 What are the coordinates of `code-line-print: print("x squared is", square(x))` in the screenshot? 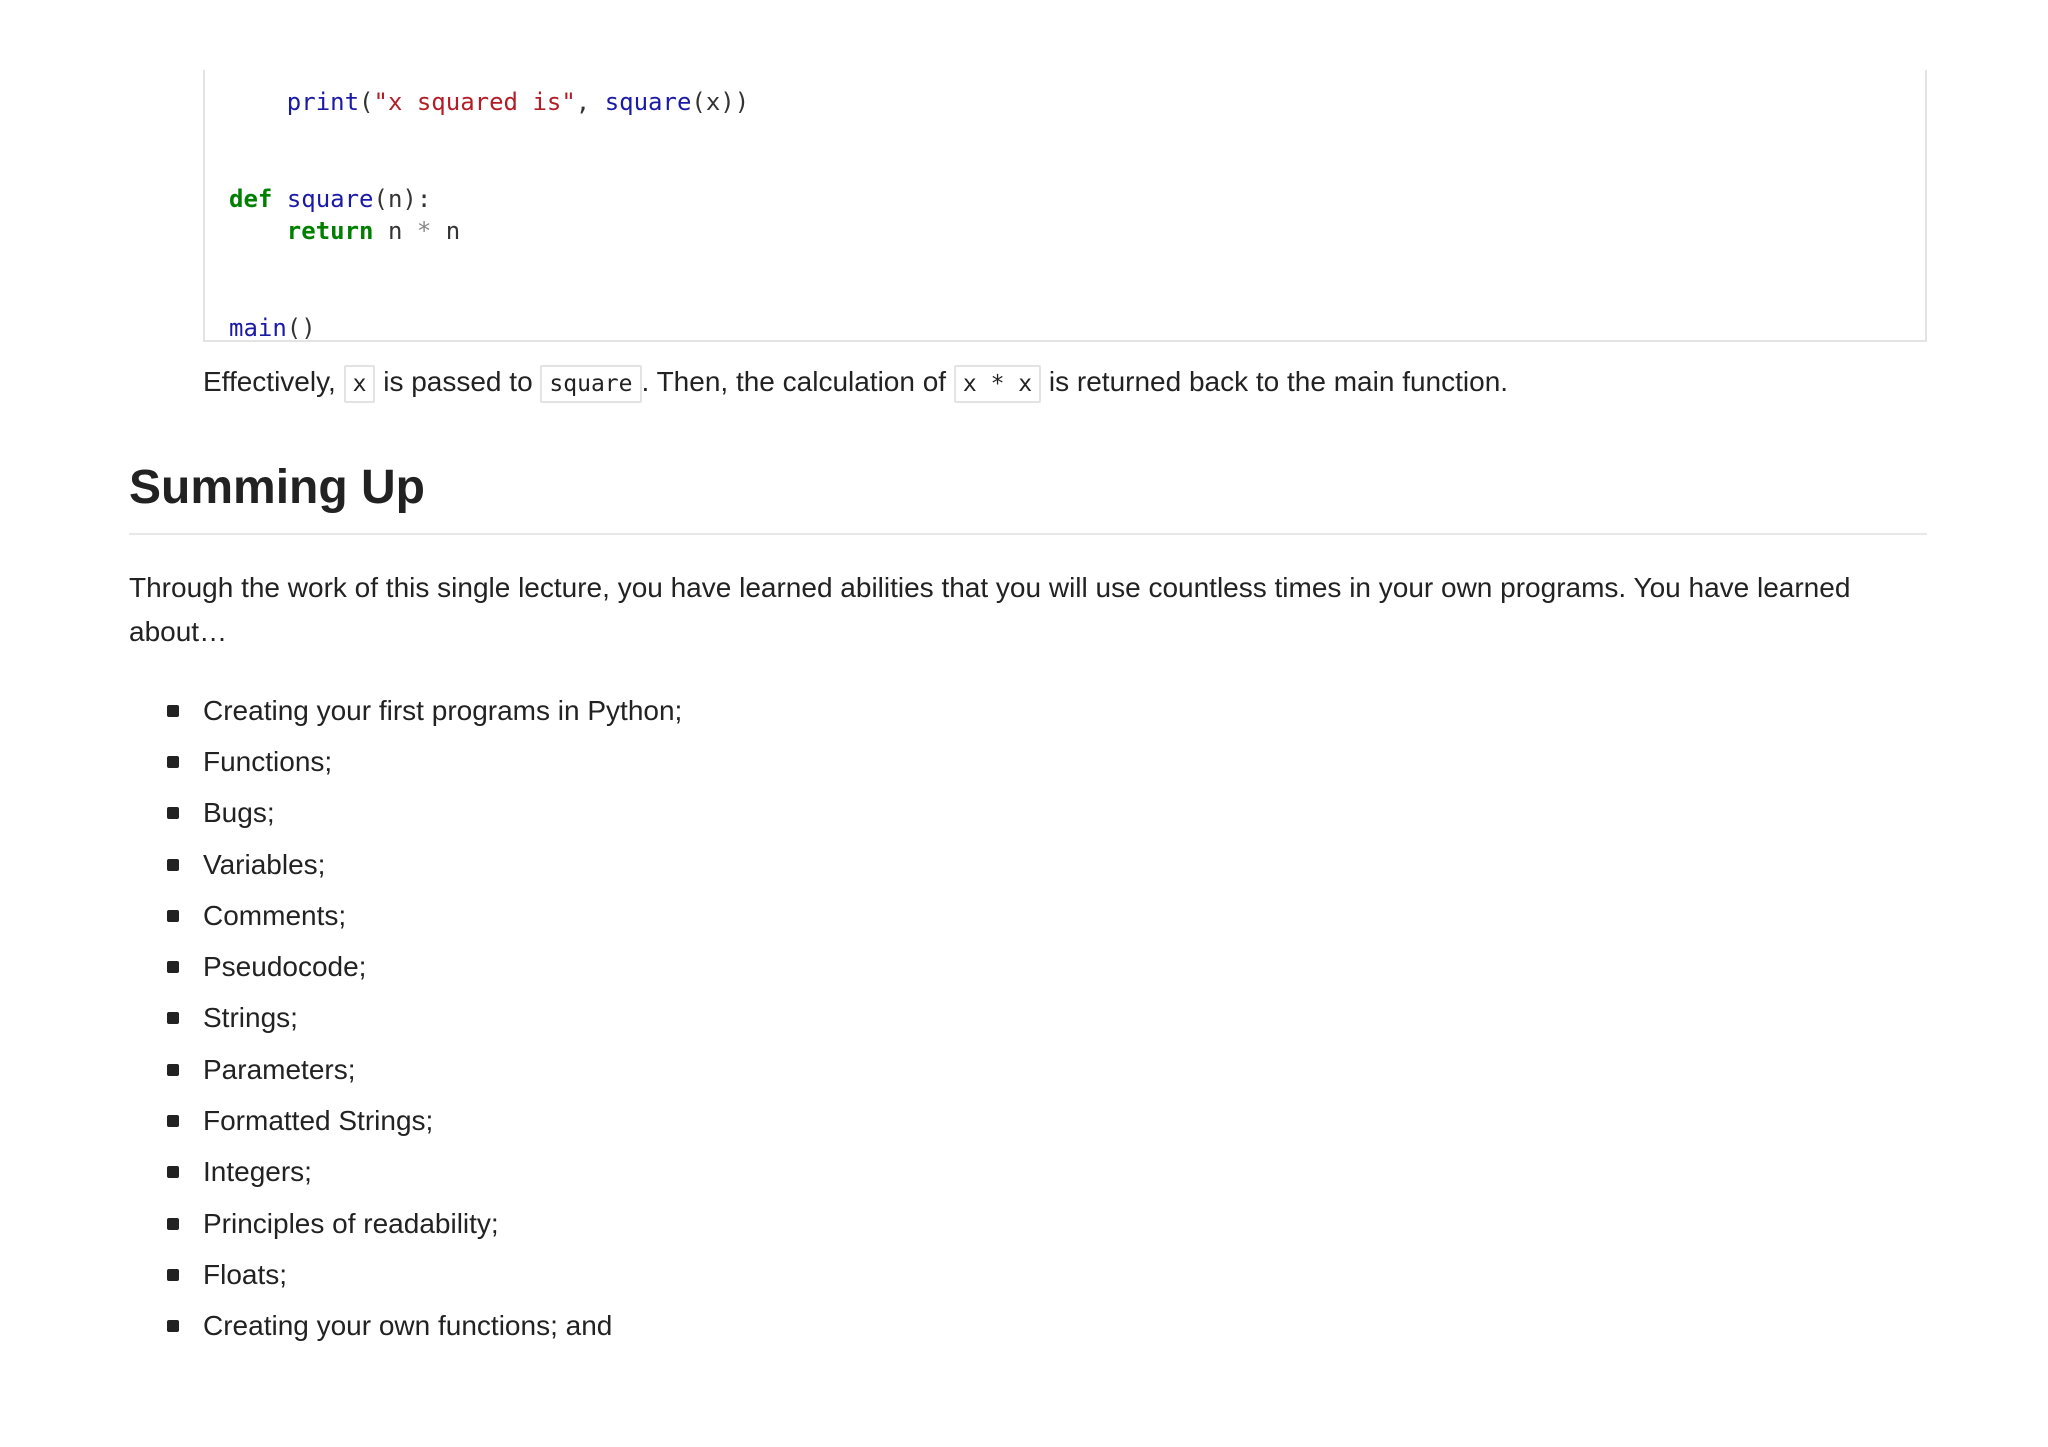 It's located at (489, 102).